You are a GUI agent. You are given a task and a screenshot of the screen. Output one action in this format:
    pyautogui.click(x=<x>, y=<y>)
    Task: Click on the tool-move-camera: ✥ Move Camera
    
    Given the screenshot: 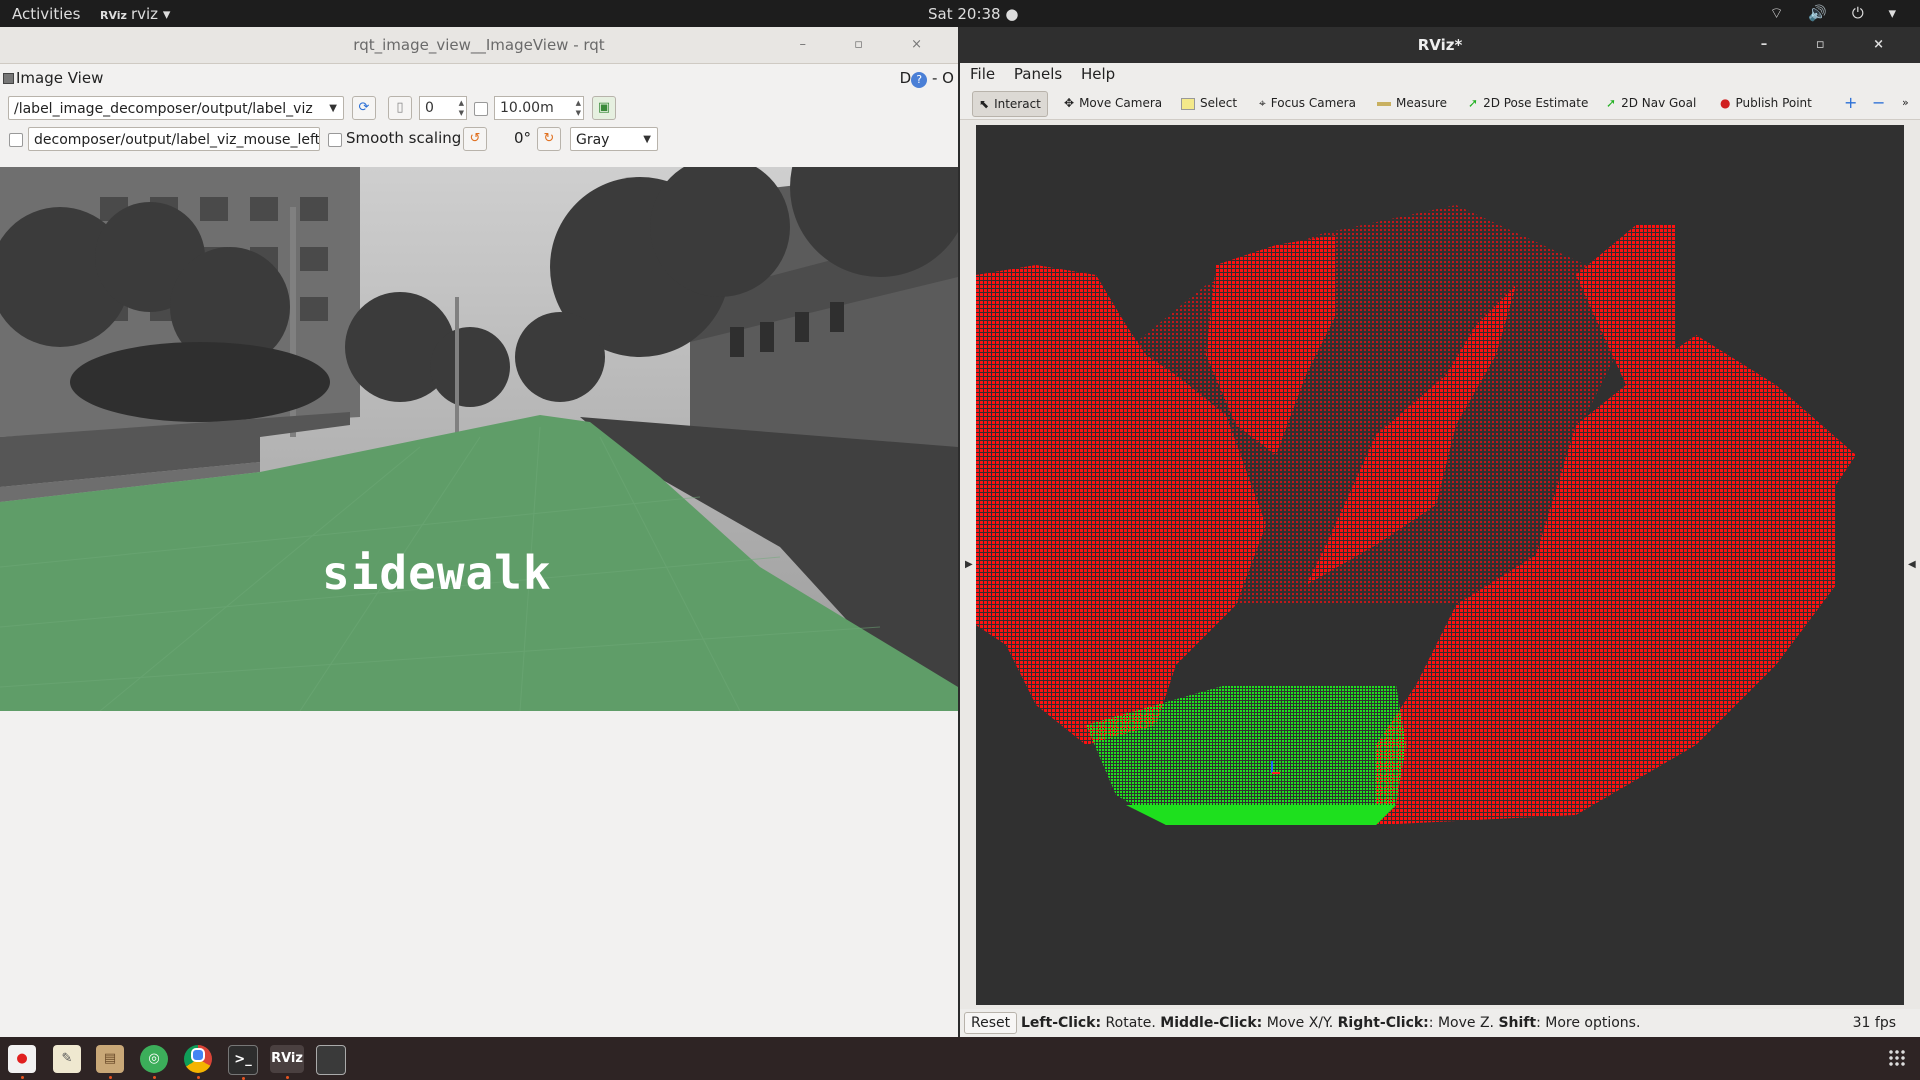 What is the action you would take?
    pyautogui.click(x=1113, y=103)
    